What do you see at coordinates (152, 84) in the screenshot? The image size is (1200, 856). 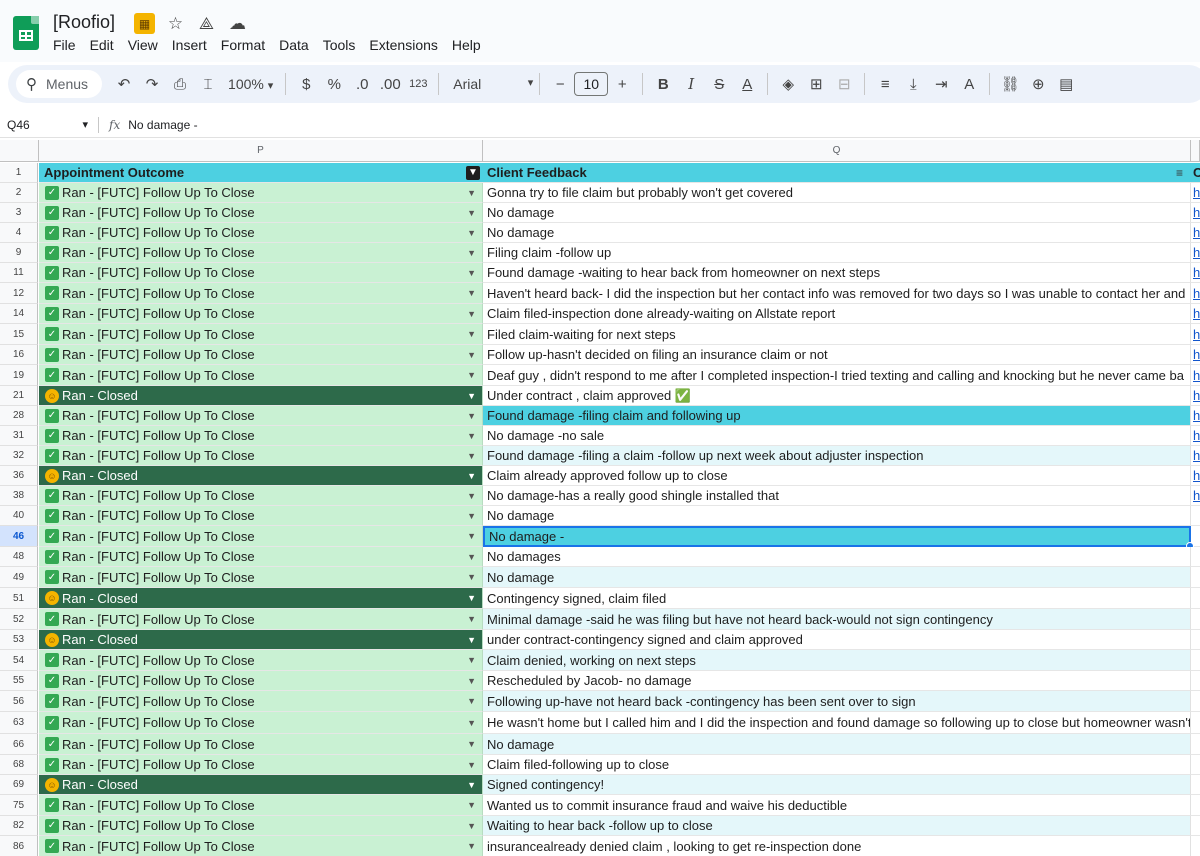 I see `redo-icon: ↷` at bounding box center [152, 84].